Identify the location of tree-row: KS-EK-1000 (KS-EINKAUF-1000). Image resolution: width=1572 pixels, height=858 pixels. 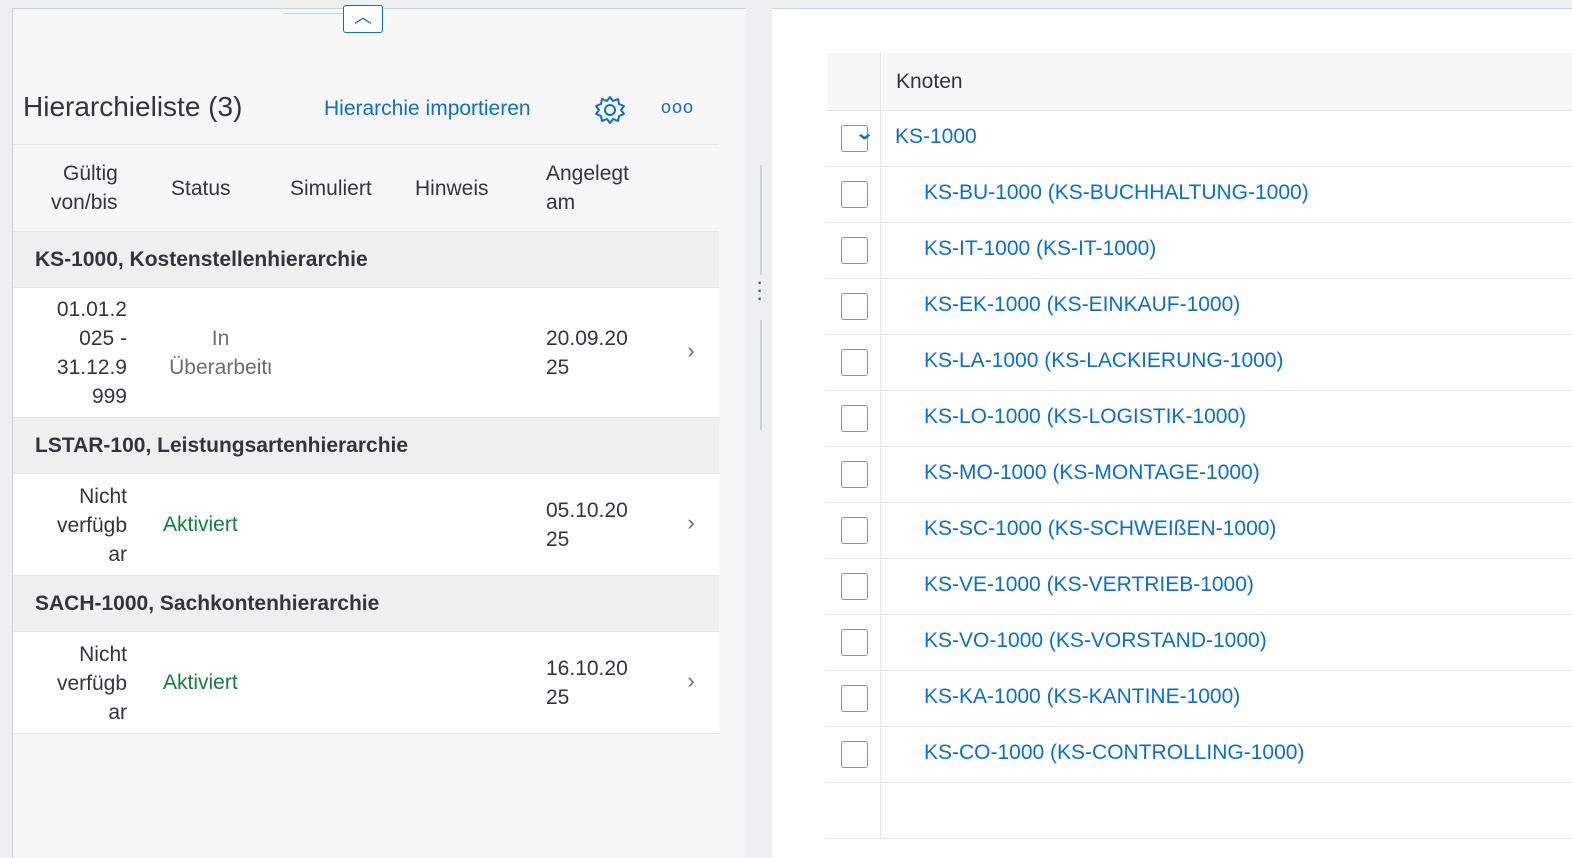
(1199, 307).